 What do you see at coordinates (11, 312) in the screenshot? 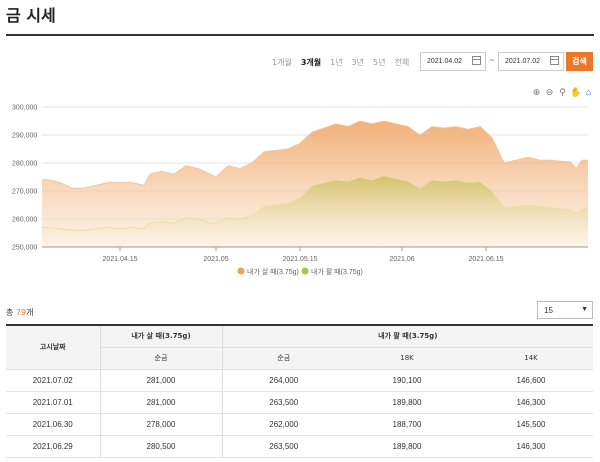
I see `count-prefix: 총` at bounding box center [11, 312].